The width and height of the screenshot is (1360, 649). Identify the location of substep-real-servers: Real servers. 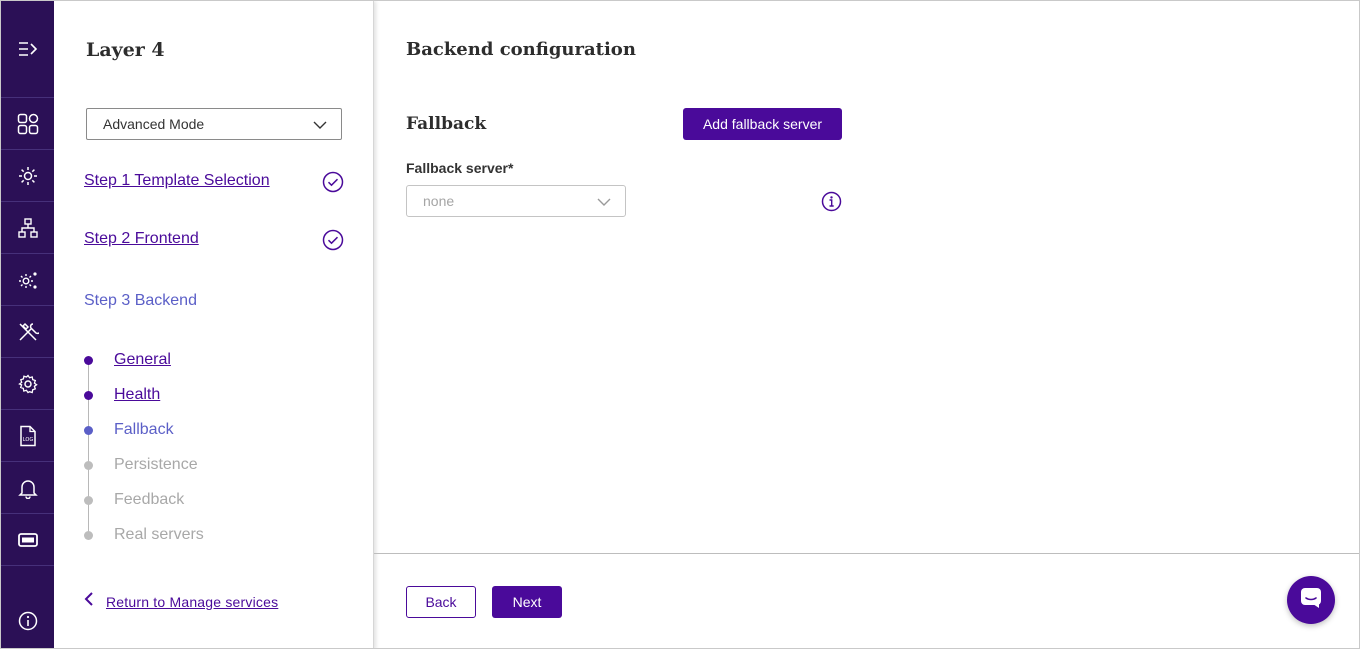
(144, 535).